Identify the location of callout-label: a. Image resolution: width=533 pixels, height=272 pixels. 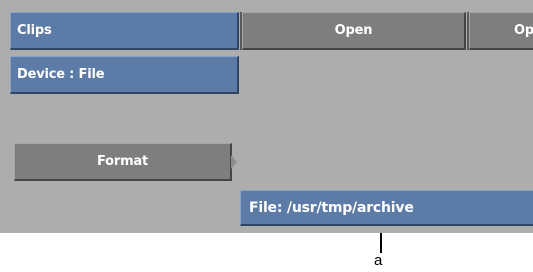
(378, 260).